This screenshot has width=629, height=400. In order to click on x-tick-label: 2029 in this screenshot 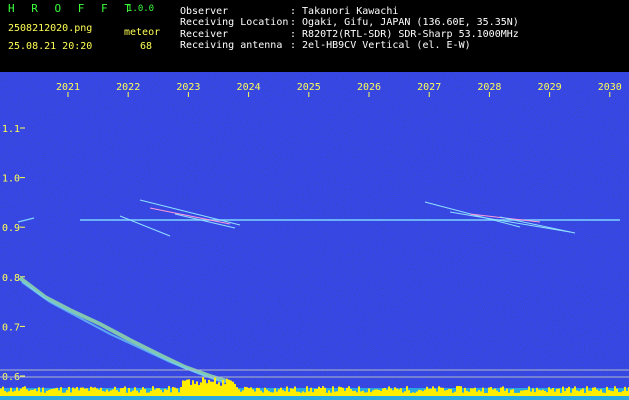, I will do `click(550, 87)`.